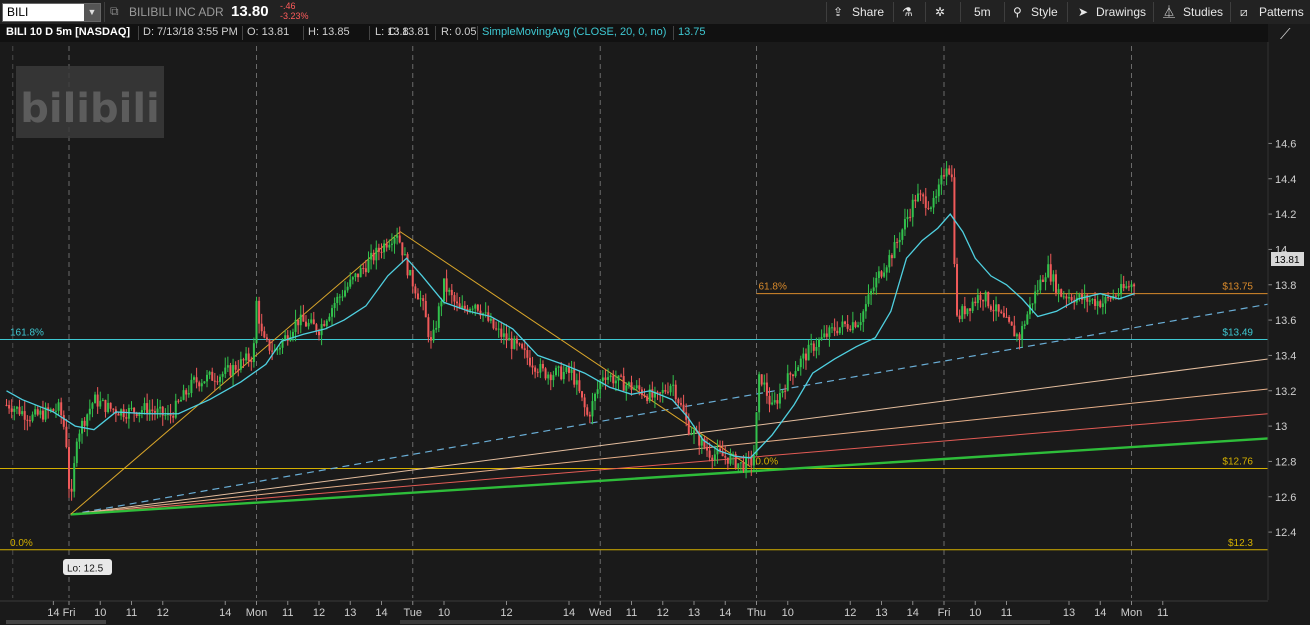 This screenshot has height=625, width=1310. What do you see at coordinates (1281, 12) in the screenshot?
I see `patterns-button: Patterns` at bounding box center [1281, 12].